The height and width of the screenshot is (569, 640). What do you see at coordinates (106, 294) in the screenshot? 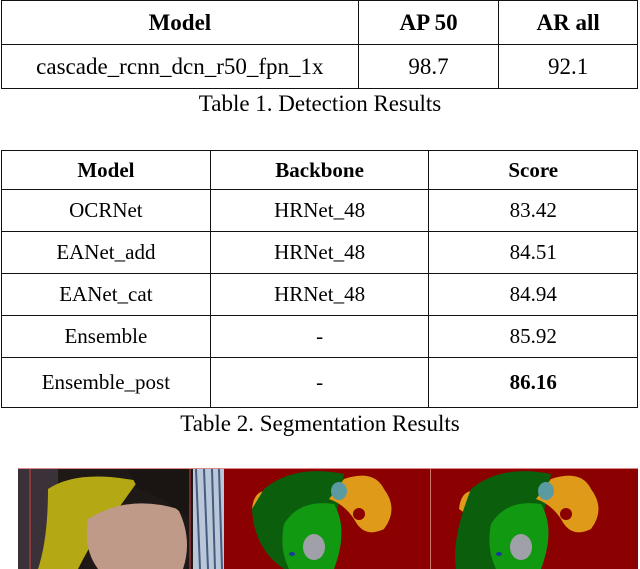
I see `cell-model: EANet_cat` at bounding box center [106, 294].